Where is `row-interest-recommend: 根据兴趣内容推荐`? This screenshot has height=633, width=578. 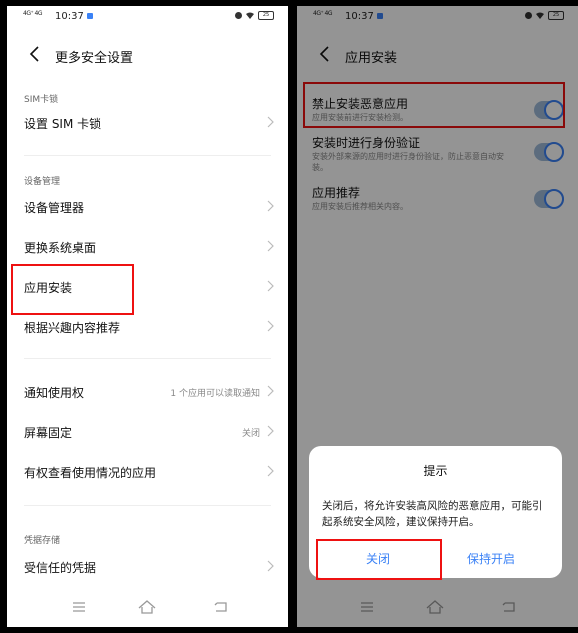
row-interest-recommend: 根据兴趣内容推荐 is located at coordinates (147, 327).